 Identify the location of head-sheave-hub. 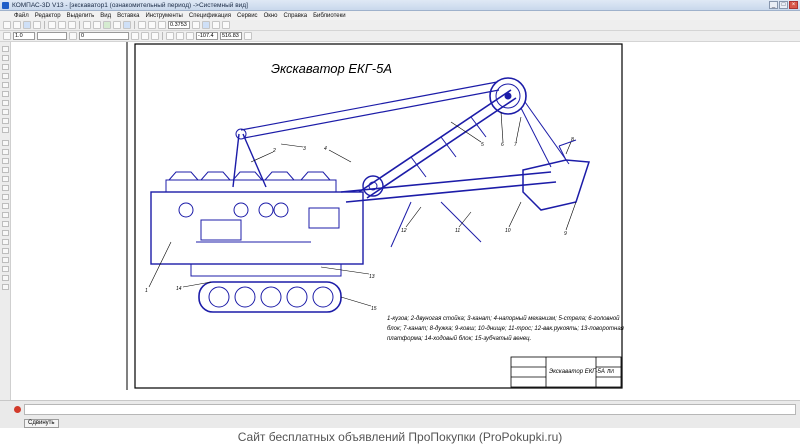
(508, 96).